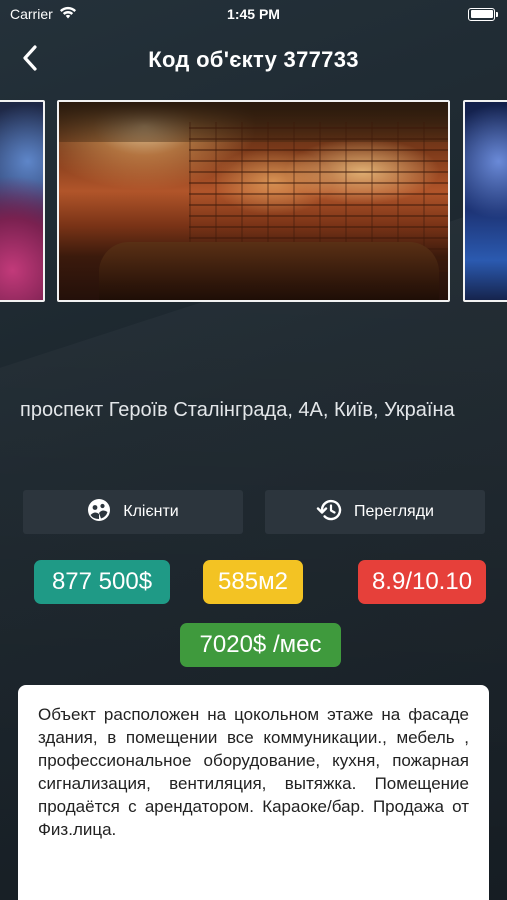  I want to click on gallery-photo-next, so click(485, 201).